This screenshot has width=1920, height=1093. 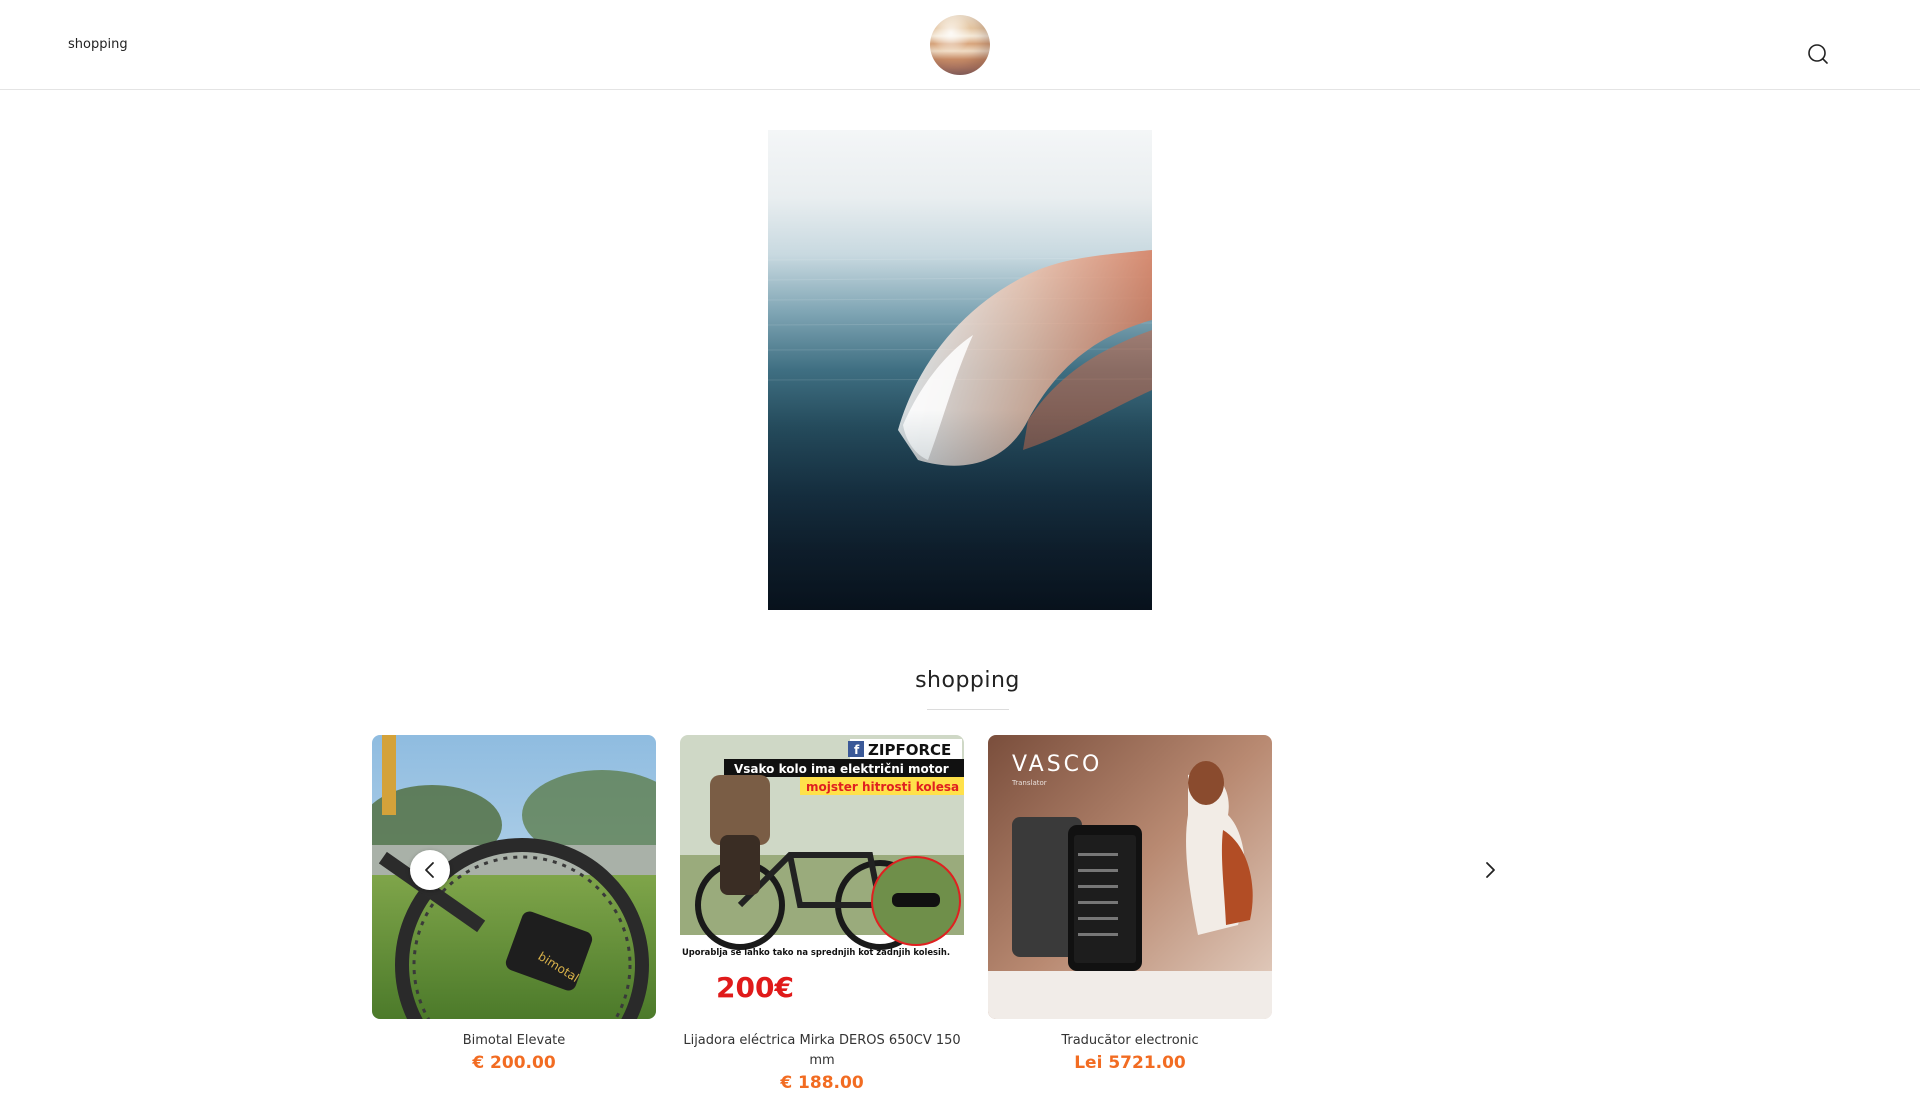 What do you see at coordinates (1029, 783) in the screenshot?
I see `vasco-sub: Translator` at bounding box center [1029, 783].